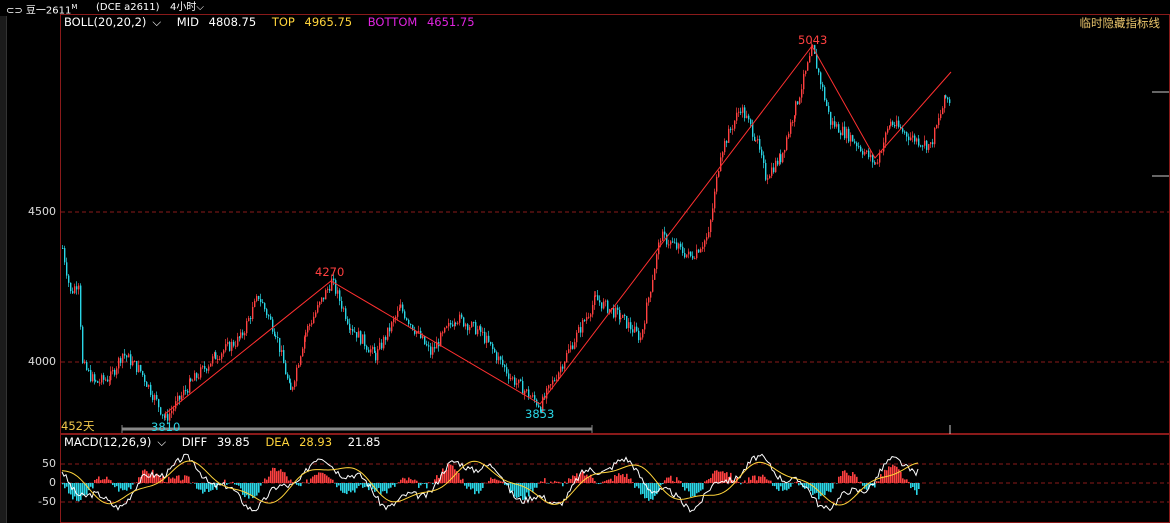  Describe the element at coordinates (118, 442) in the screenshot. I see `macd-name: MACD(12,26,9) ⌵` at that location.